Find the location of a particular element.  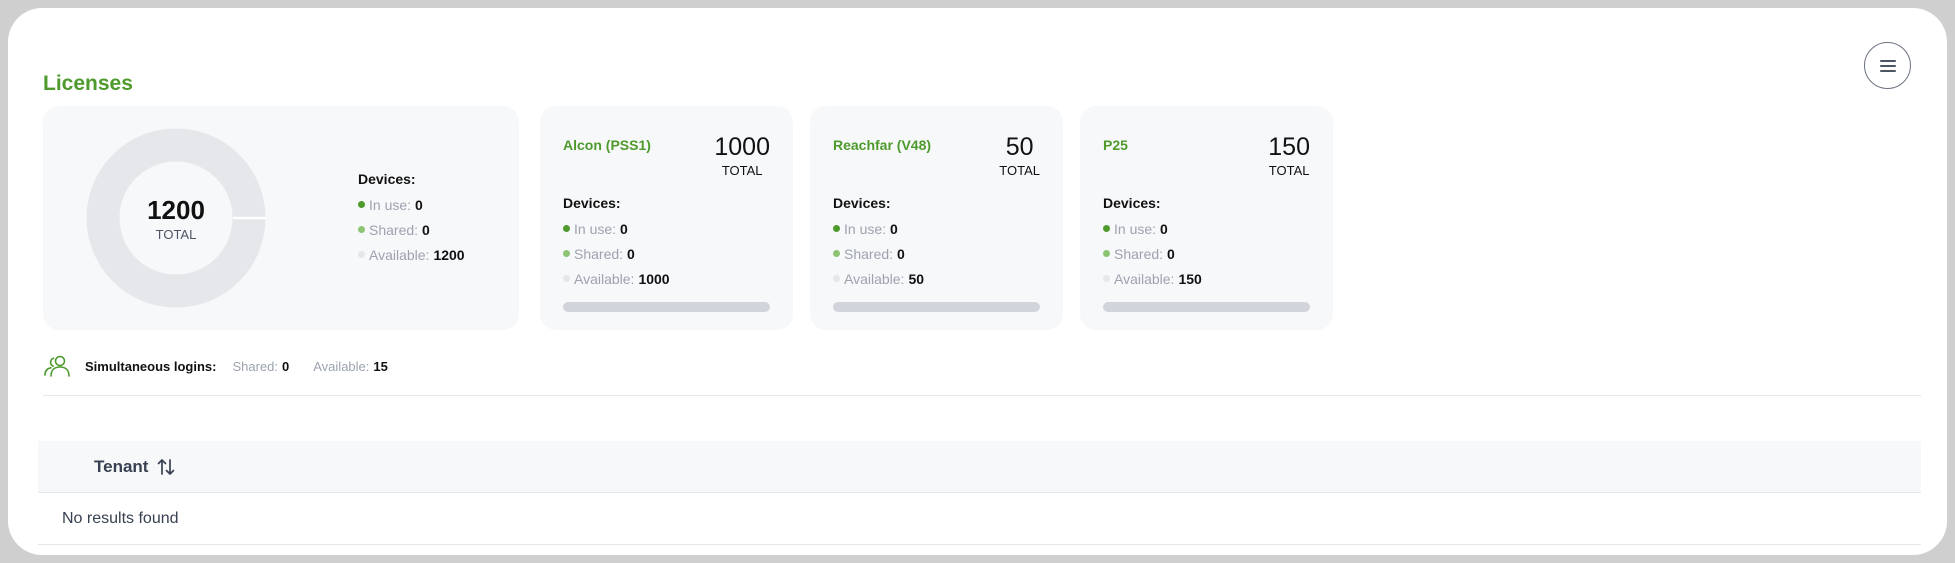

users-icon is located at coordinates (57, 366).